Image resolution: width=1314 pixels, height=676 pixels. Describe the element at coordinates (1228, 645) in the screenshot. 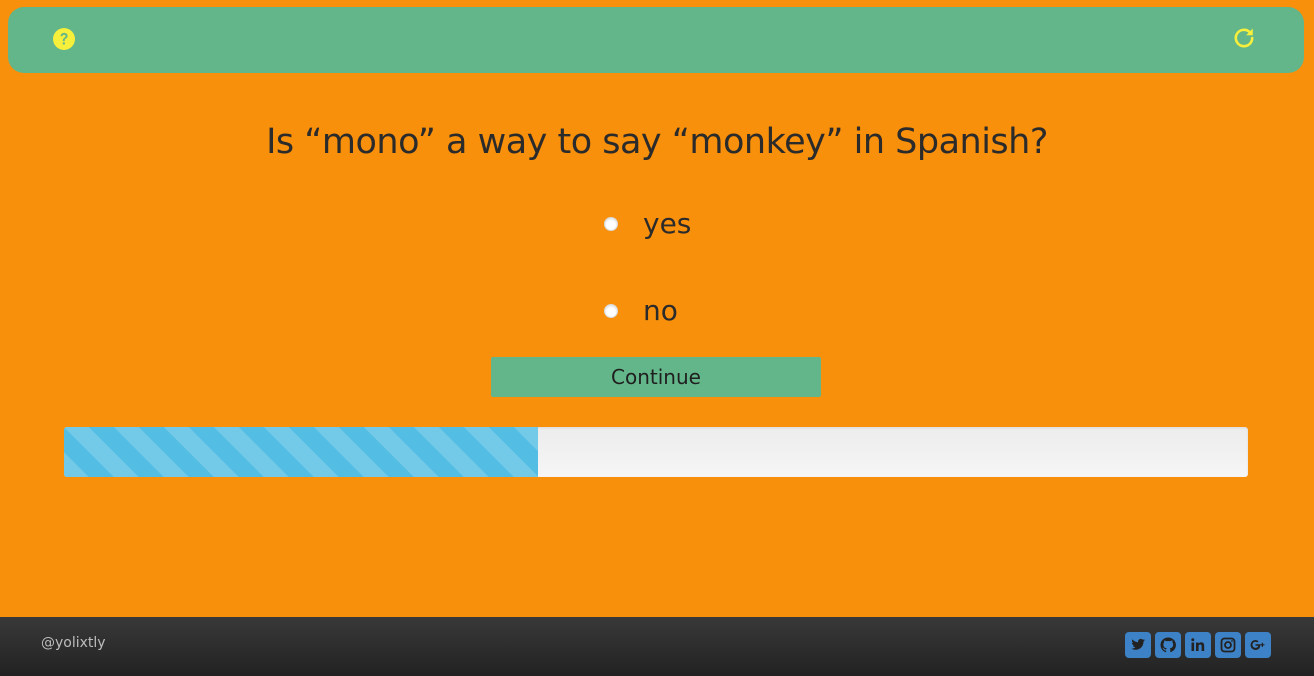

I see `instagram-icon` at that location.